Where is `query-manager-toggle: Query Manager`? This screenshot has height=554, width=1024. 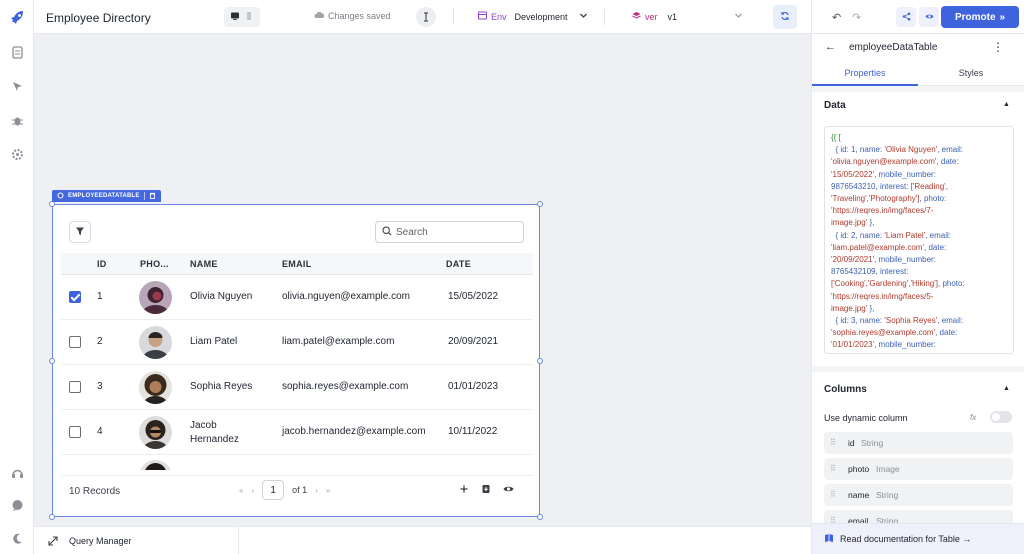 query-manager-toggle: Query Manager is located at coordinates (100, 541).